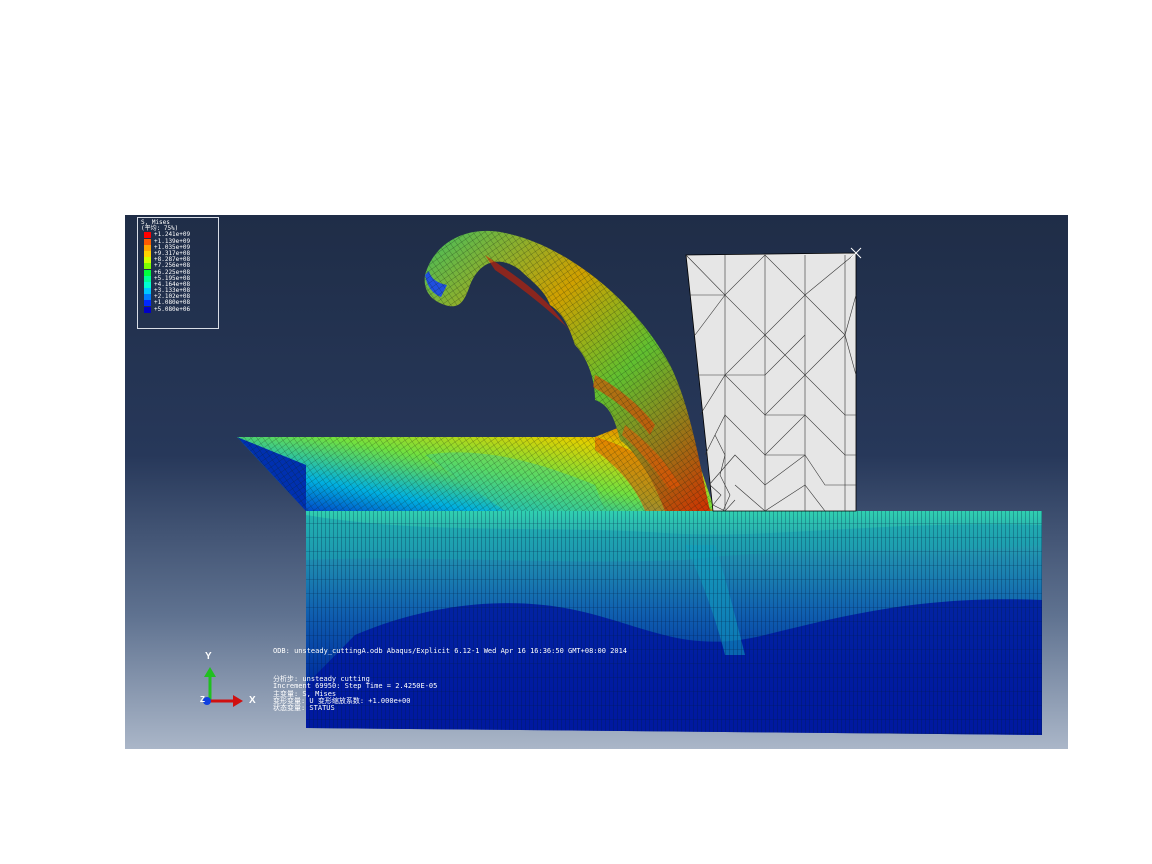 The height and width of the screenshot is (864, 1152). What do you see at coordinates (172, 309) in the screenshot?
I see `legend-label: +5.080e+06` at bounding box center [172, 309].